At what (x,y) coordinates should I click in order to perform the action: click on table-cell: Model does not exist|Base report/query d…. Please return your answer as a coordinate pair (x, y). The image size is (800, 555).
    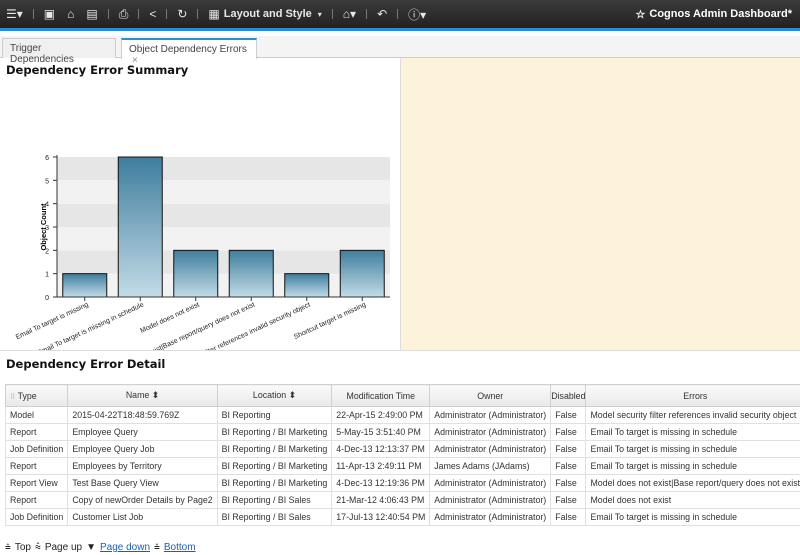
    Looking at the image, I should click on (692, 483).